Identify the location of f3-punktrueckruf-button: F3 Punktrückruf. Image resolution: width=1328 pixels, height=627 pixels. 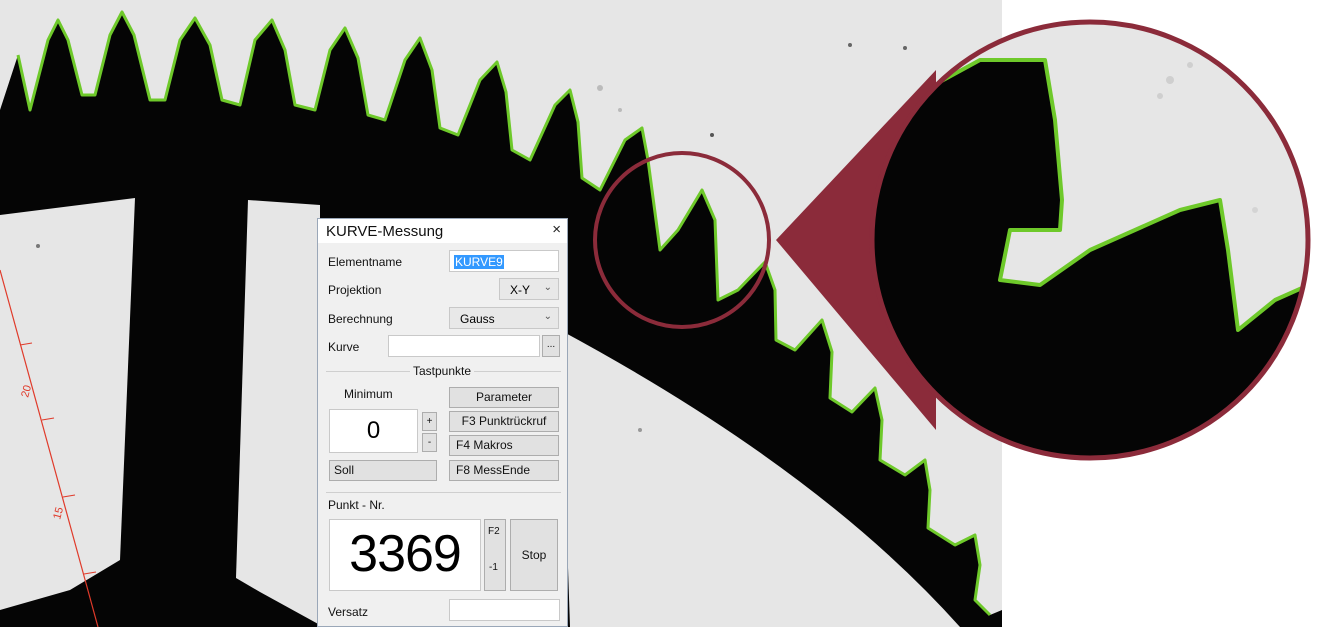
(504, 421).